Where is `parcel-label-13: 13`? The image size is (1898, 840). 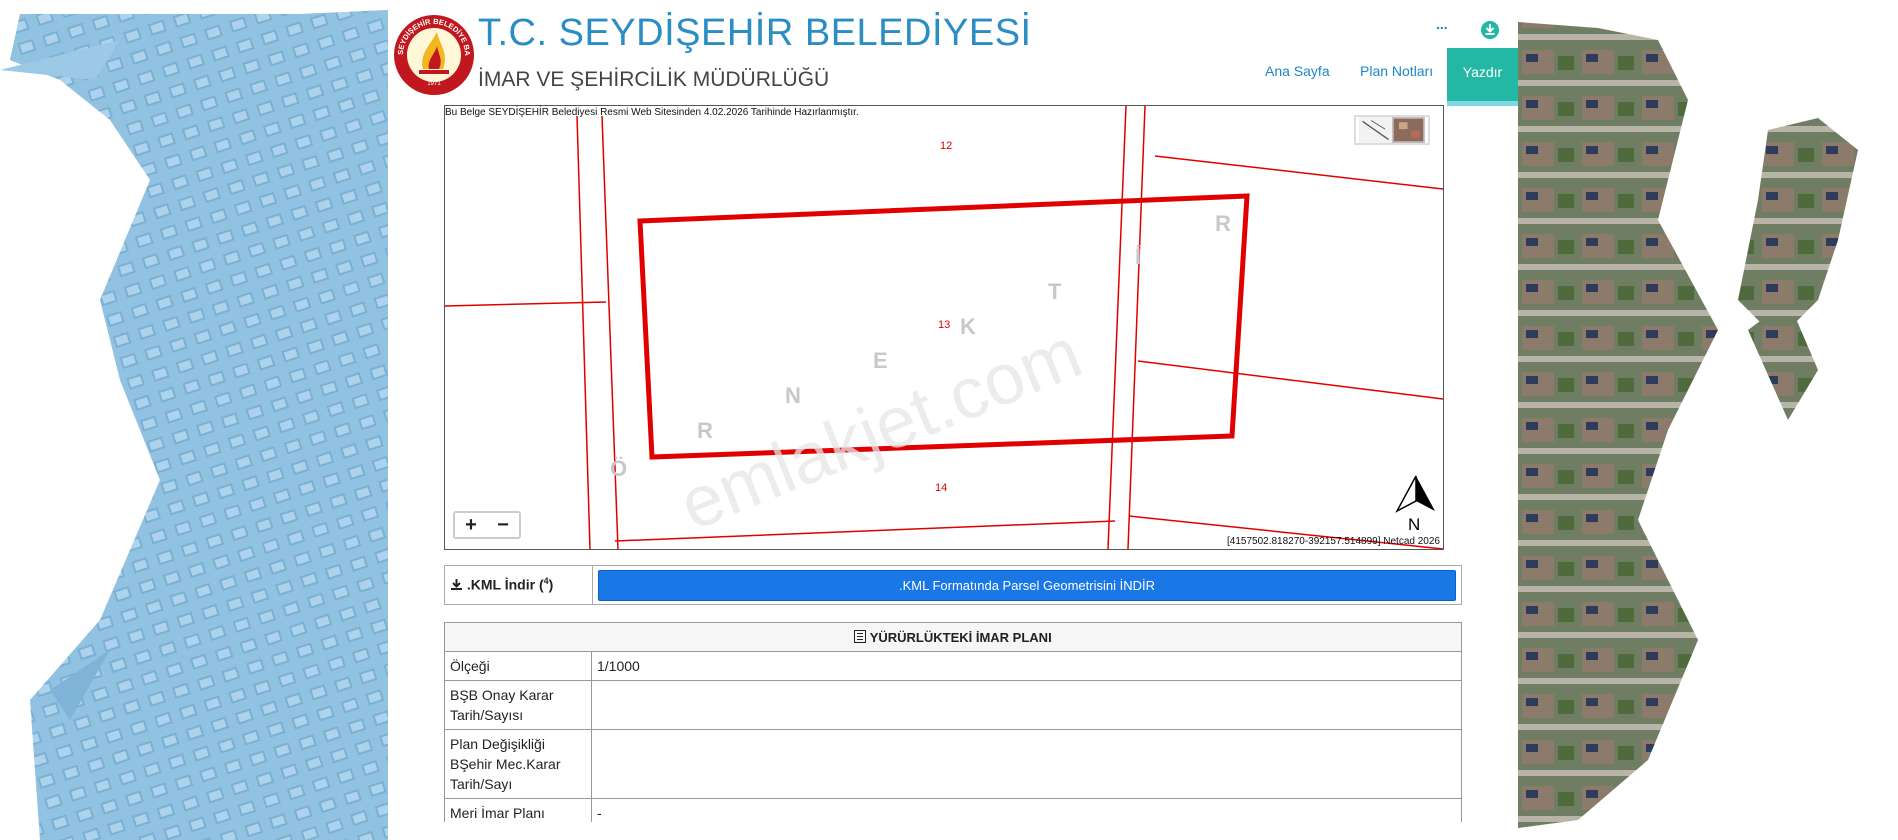
parcel-label-13: 13 is located at coordinates (944, 325).